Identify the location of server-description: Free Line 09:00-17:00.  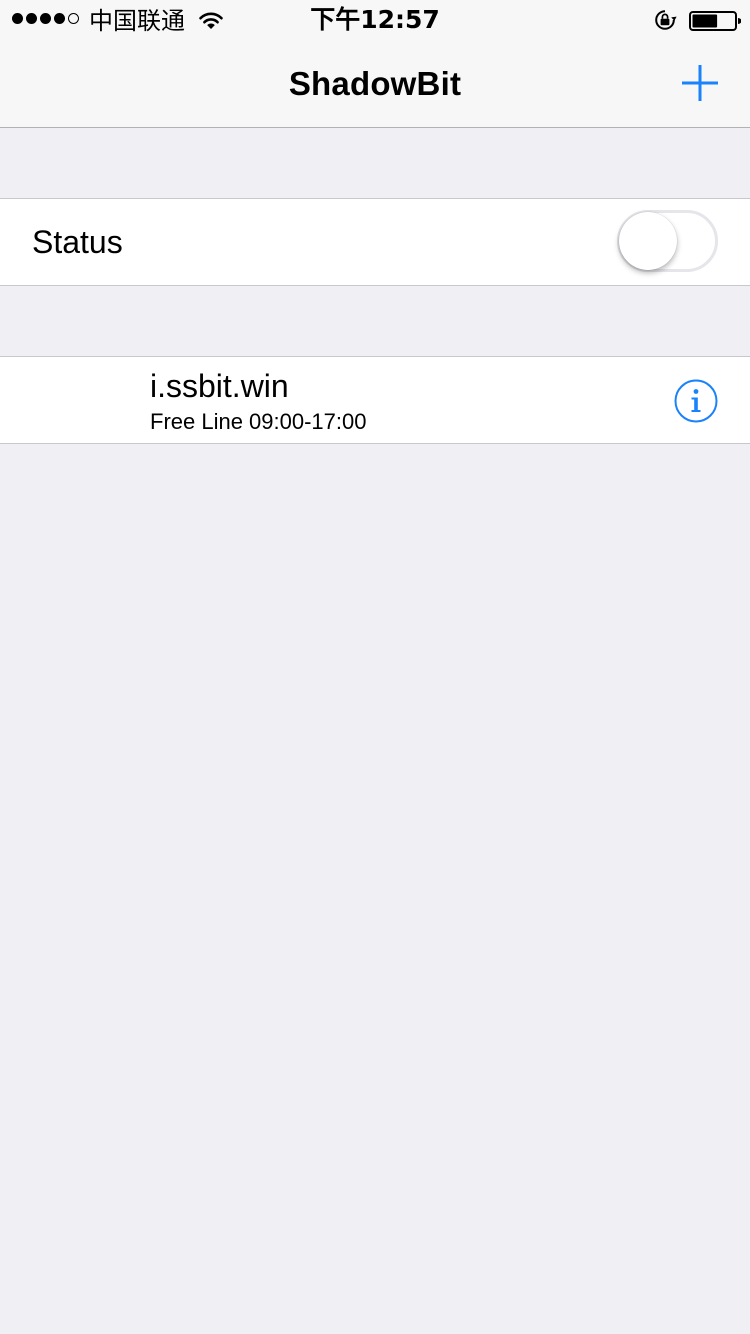
(258, 421).